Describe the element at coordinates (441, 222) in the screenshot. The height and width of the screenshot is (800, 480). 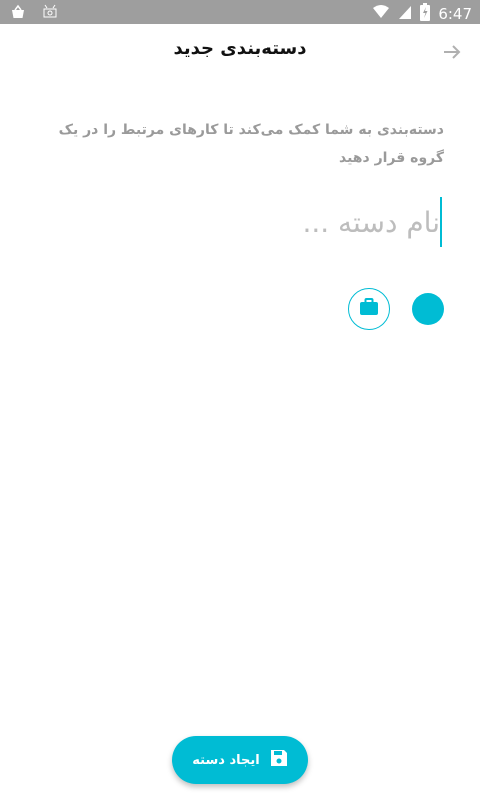
I see `text-caret` at that location.